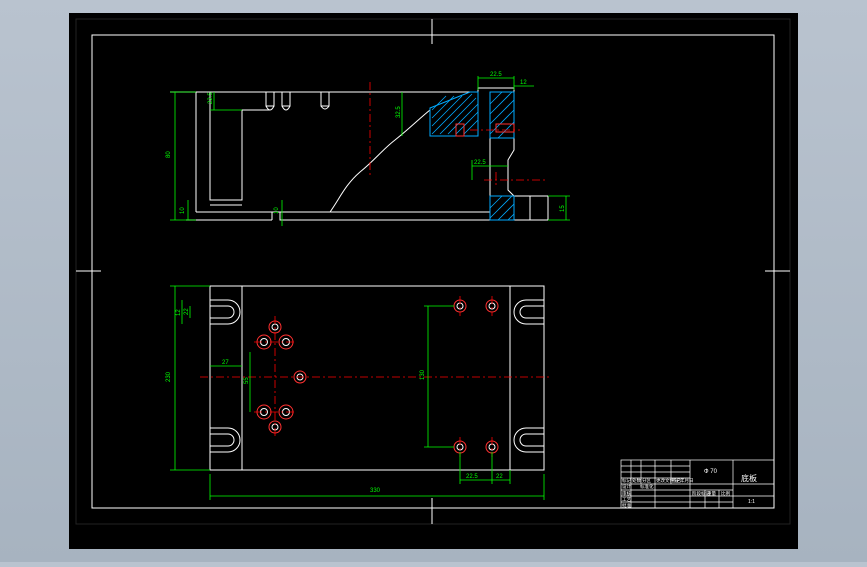 The width and height of the screenshot is (867, 567). Describe the element at coordinates (646, 480) in the screenshot. I see `tb-cell-2: 分区` at that location.